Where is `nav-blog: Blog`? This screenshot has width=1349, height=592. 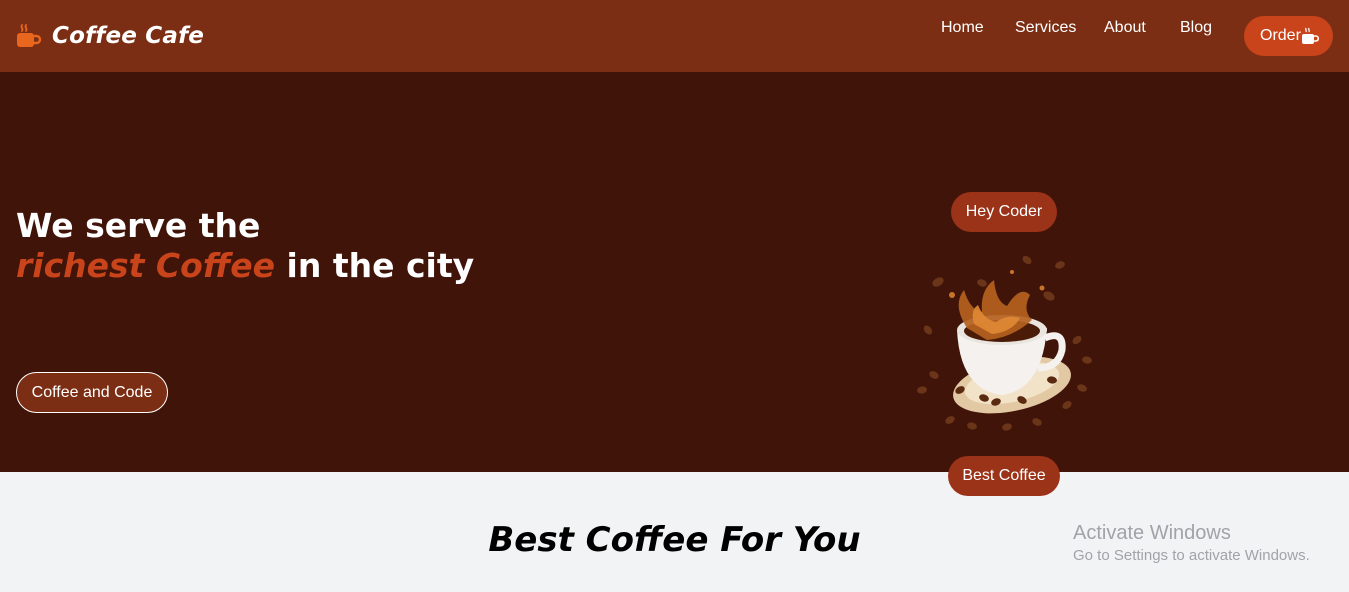 nav-blog: Blog is located at coordinates (1196, 28).